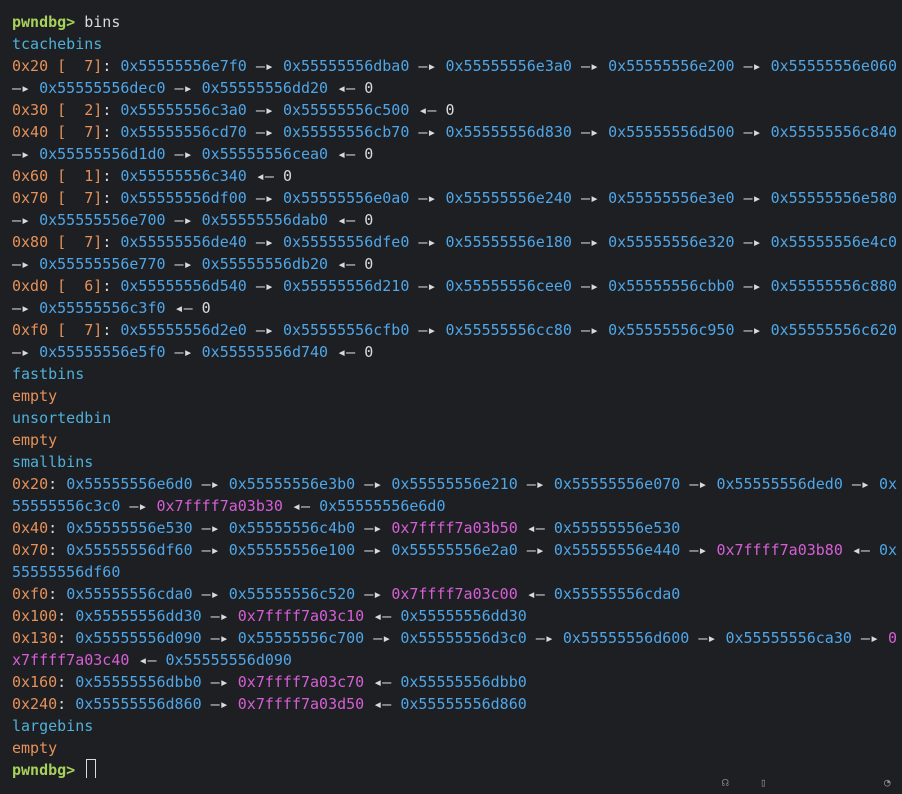  Describe the element at coordinates (35, 748) in the screenshot. I see `largebins-empty: empty` at that location.